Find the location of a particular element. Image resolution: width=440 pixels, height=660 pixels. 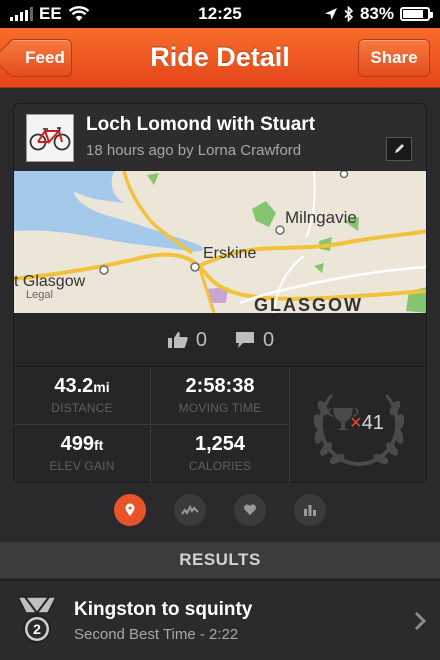

page-title: Ride Detail is located at coordinates (220, 57).